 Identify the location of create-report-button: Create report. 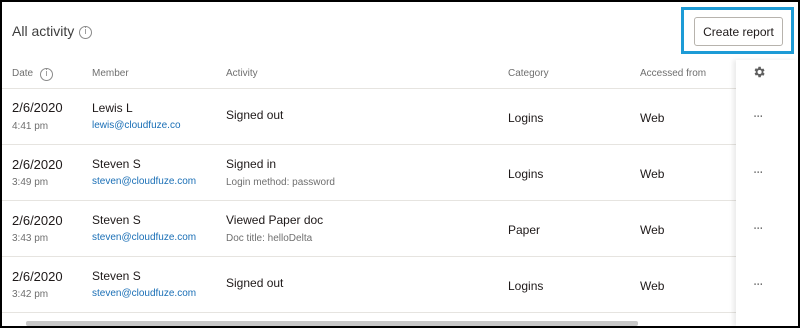
(738, 31).